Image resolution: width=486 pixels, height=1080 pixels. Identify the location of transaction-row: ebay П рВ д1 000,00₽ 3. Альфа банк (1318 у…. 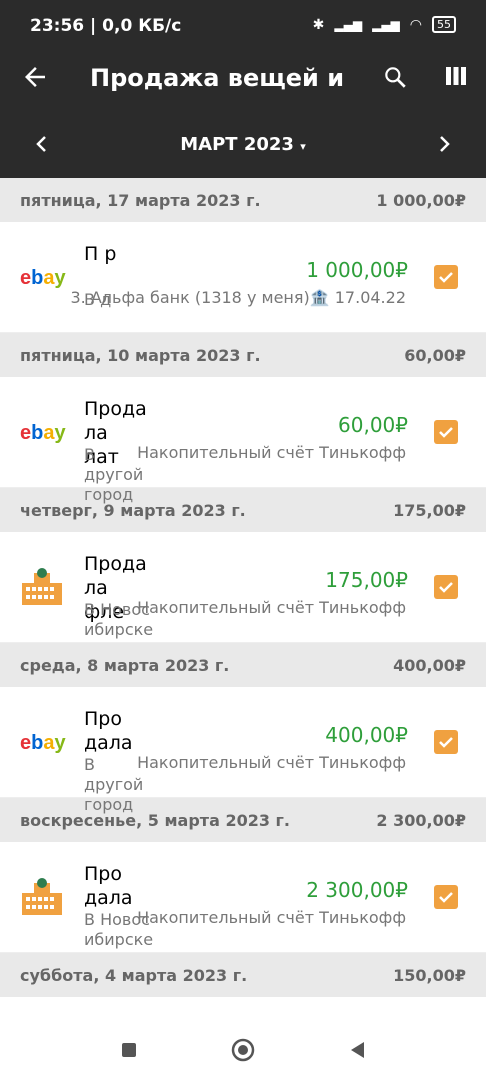
(243, 277).